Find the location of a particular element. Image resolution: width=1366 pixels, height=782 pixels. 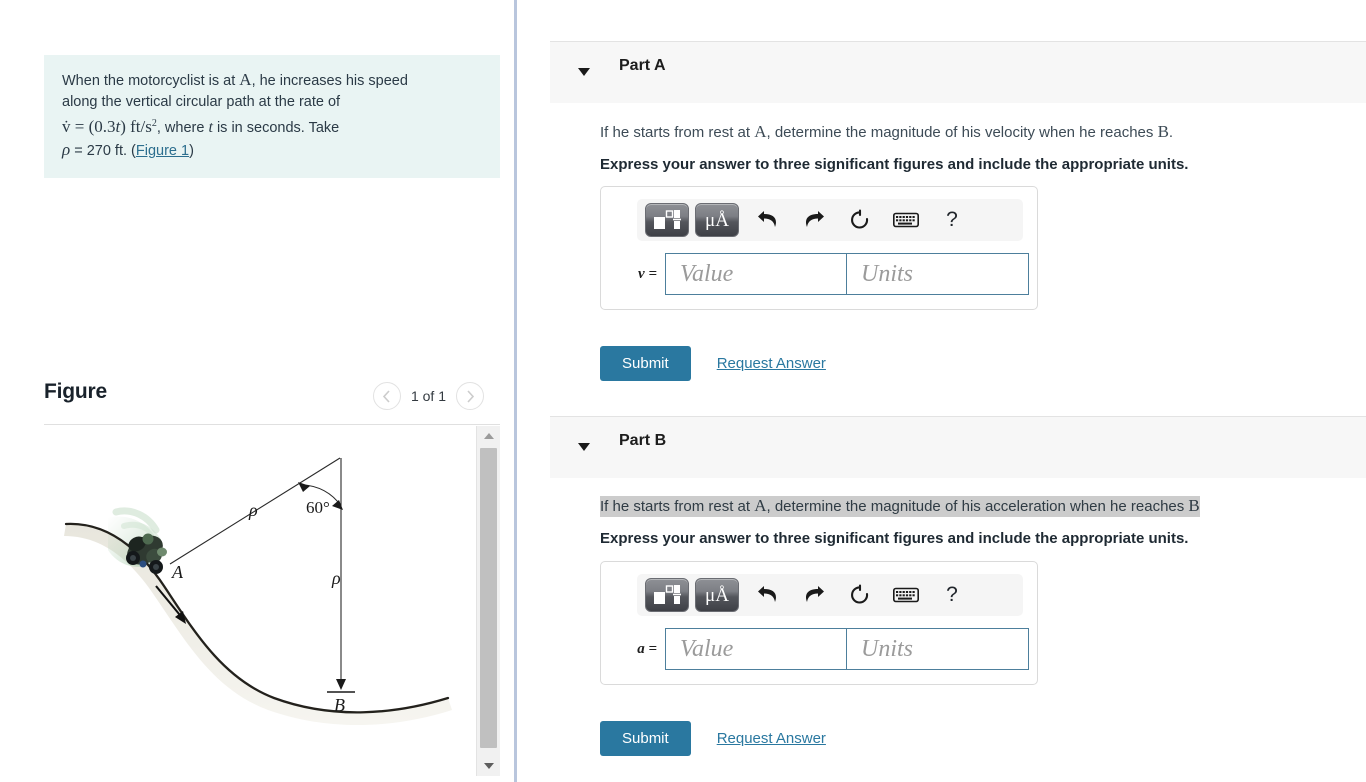

part-b-equation-row: a = Value Units is located at coordinates (819, 649).